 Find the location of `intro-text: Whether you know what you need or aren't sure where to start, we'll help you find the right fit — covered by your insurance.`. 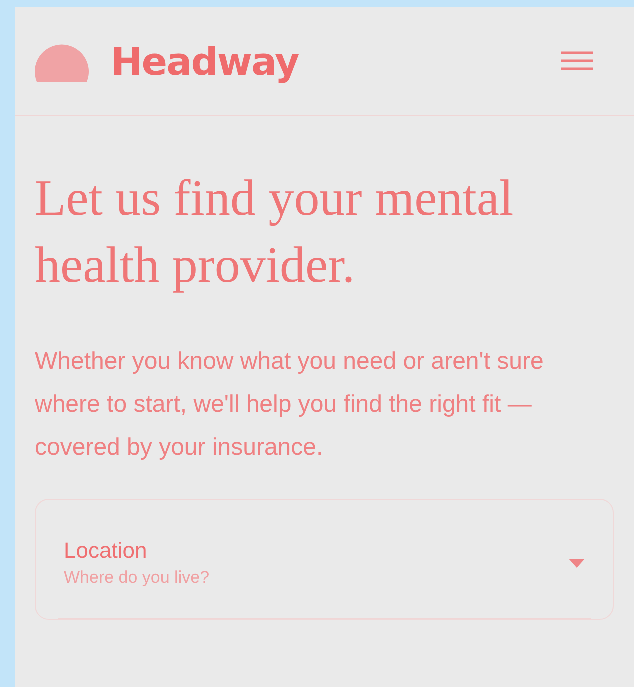

intro-text: Whether you know what you need or aren't sure where to start, we'll help you find the right fit — covered by your insurance. is located at coordinates (290, 405).